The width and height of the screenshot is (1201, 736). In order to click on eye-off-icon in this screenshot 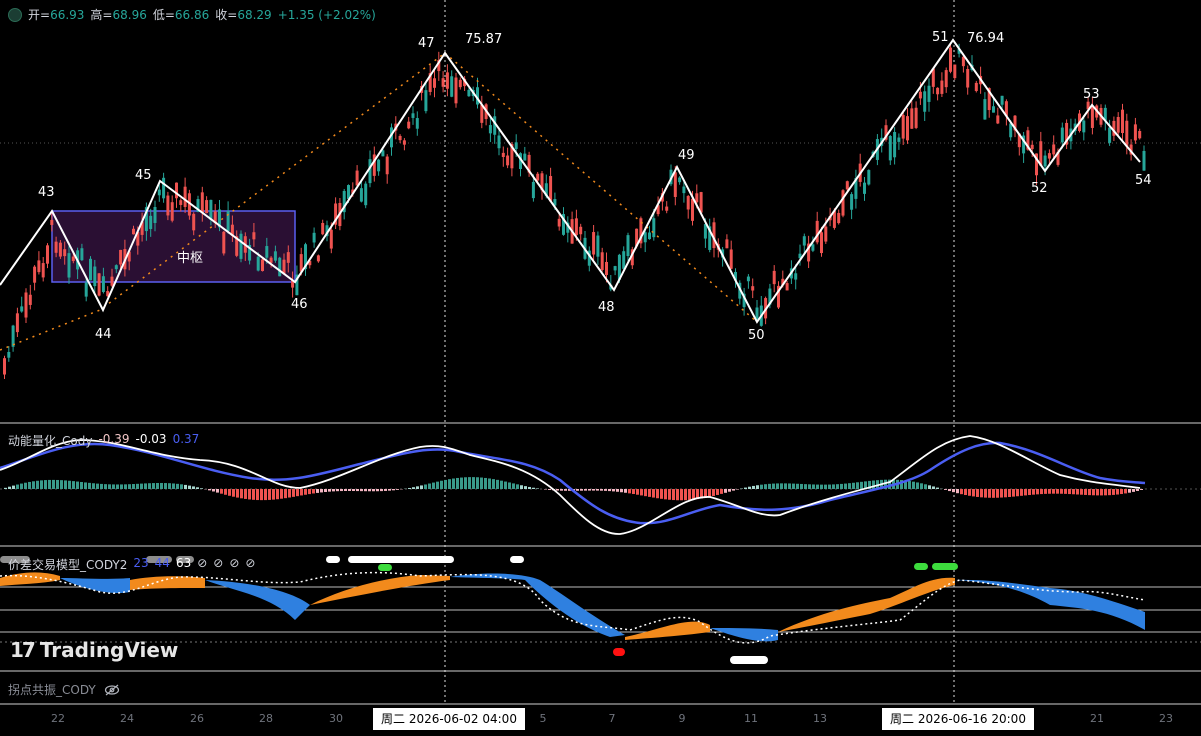, I will do `click(112, 690)`.